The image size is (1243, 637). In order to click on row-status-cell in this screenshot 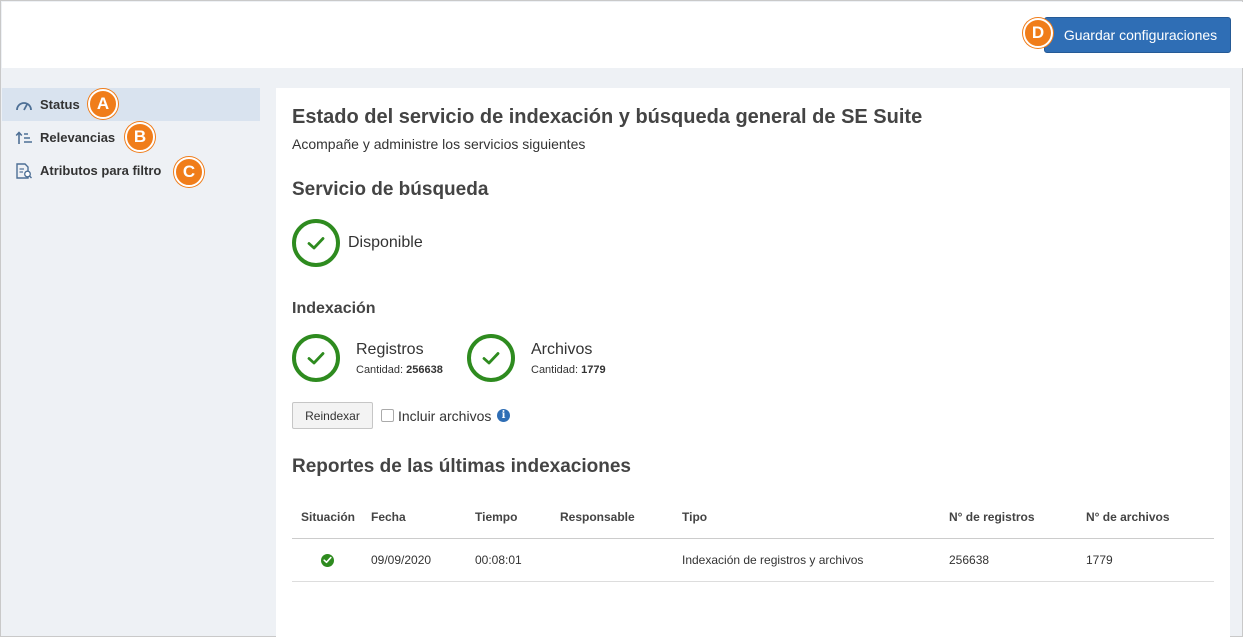, I will do `click(327, 560)`.